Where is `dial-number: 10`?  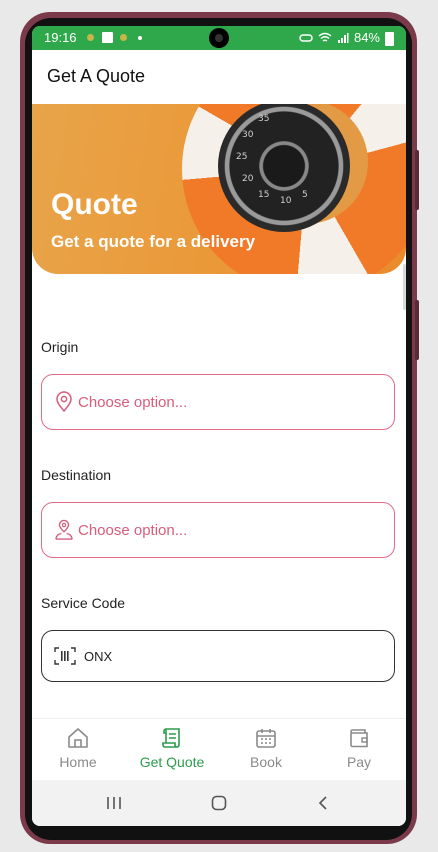 dial-number: 10 is located at coordinates (286, 201).